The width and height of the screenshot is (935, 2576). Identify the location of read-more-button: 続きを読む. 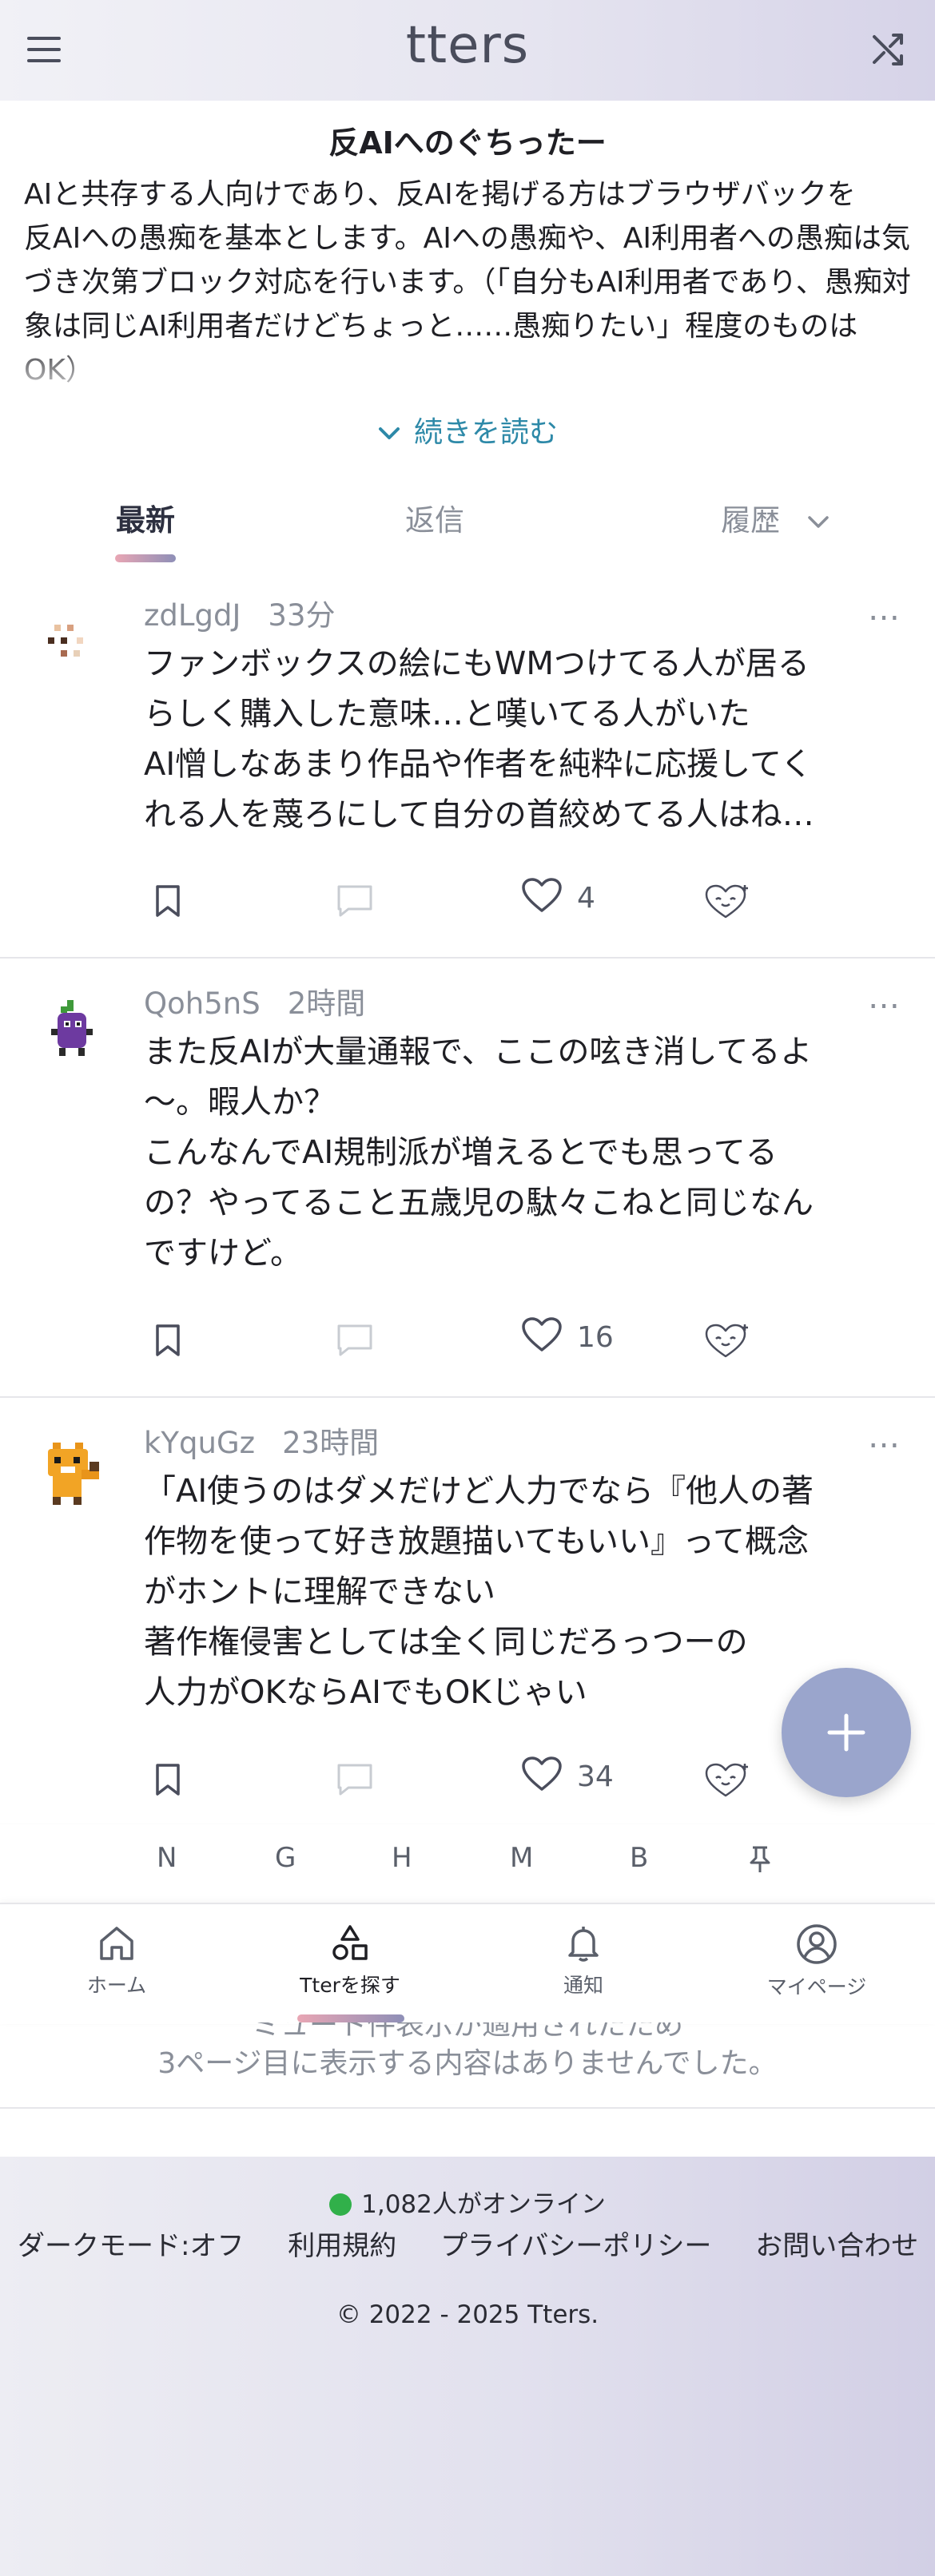
(467, 433).